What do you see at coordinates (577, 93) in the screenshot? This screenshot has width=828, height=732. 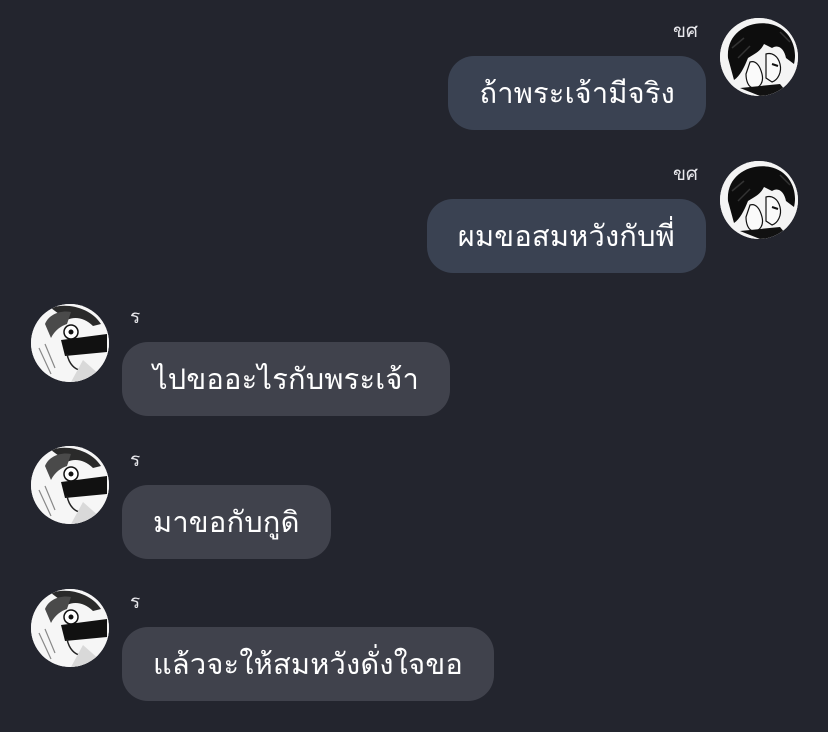 I see `message-bubble: ถ้าพระเจ้ามีจริง` at bounding box center [577, 93].